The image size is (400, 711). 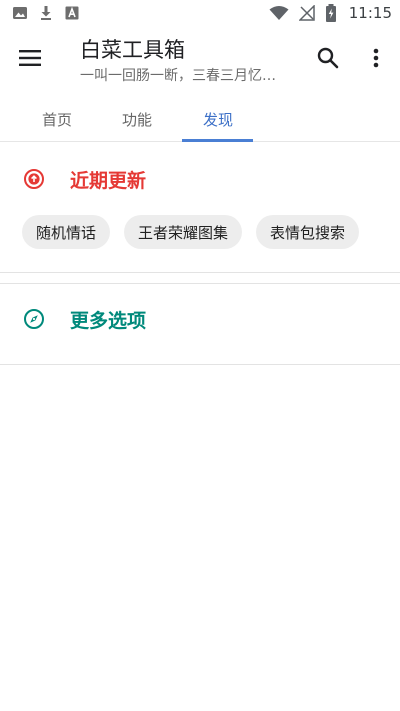 I want to click on font-icon, so click(x=72, y=13).